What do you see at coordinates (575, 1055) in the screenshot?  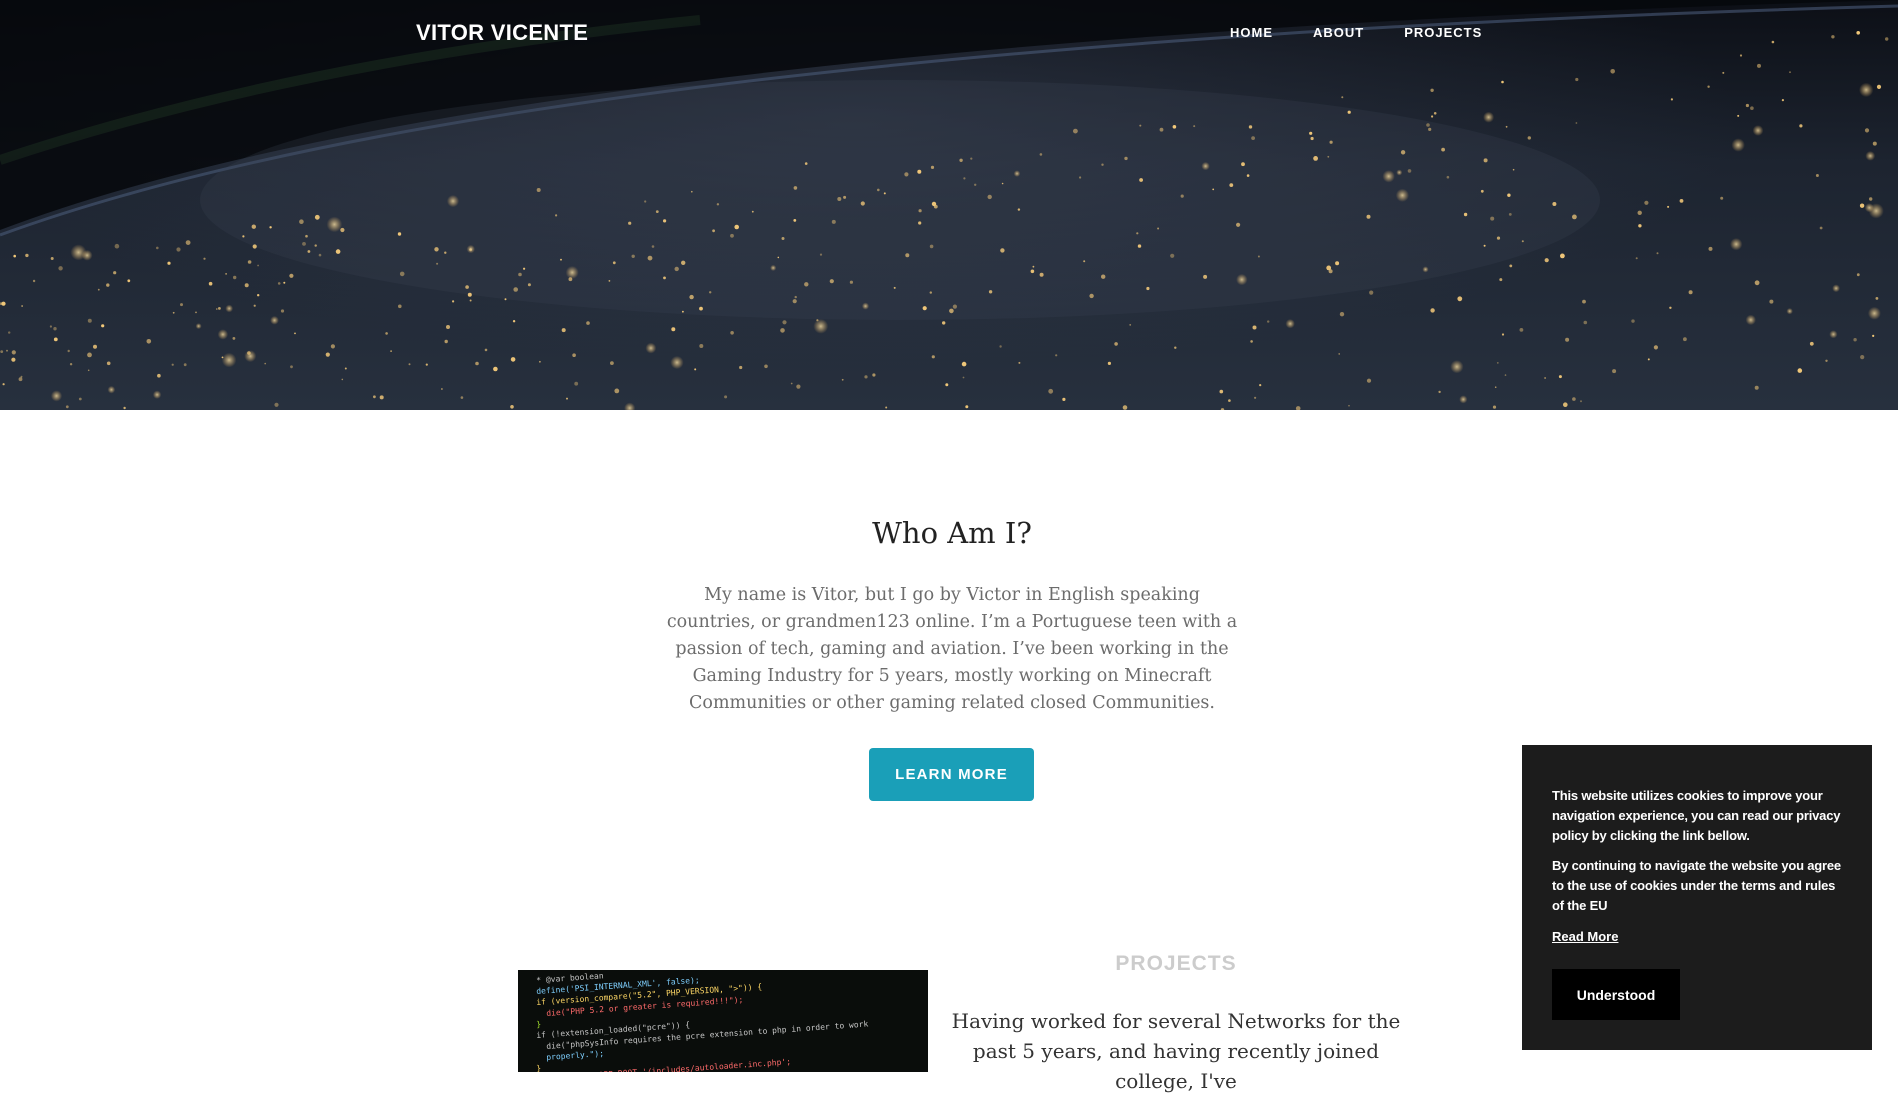 I see `code-line: properly.");` at bounding box center [575, 1055].